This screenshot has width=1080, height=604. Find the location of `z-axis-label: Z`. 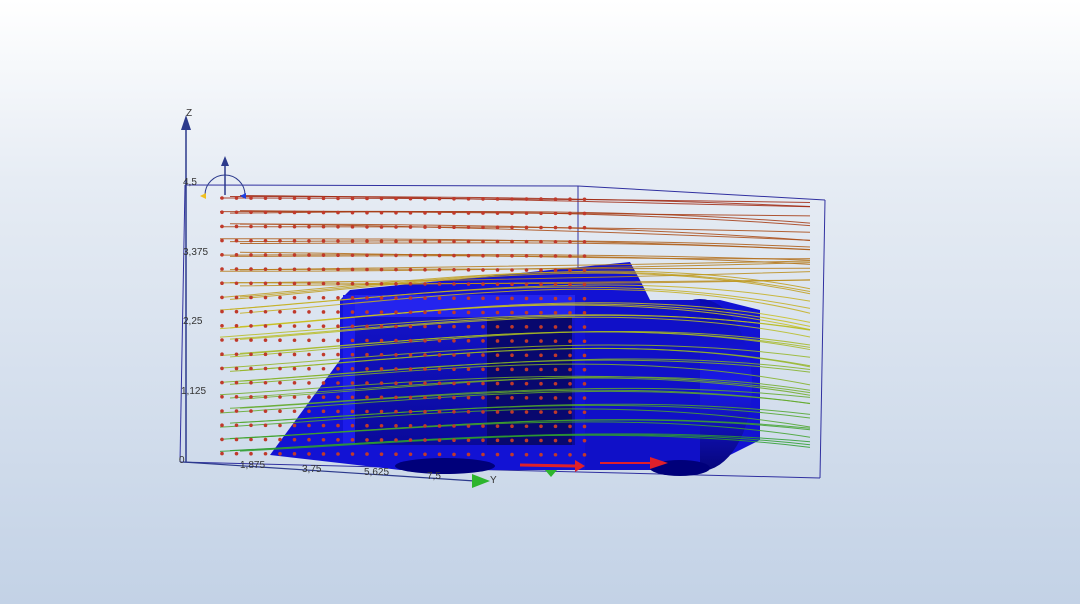

z-axis-label: Z is located at coordinates (189, 113).